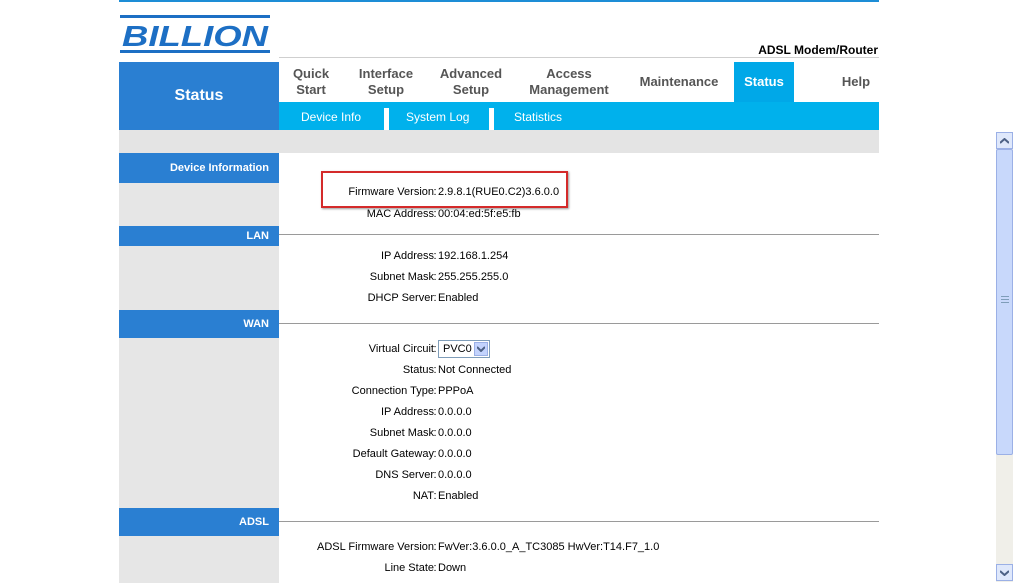 Image resolution: width=1019 pixels, height=583 pixels. I want to click on nav-quick-start: Quick Start, so click(311, 82).